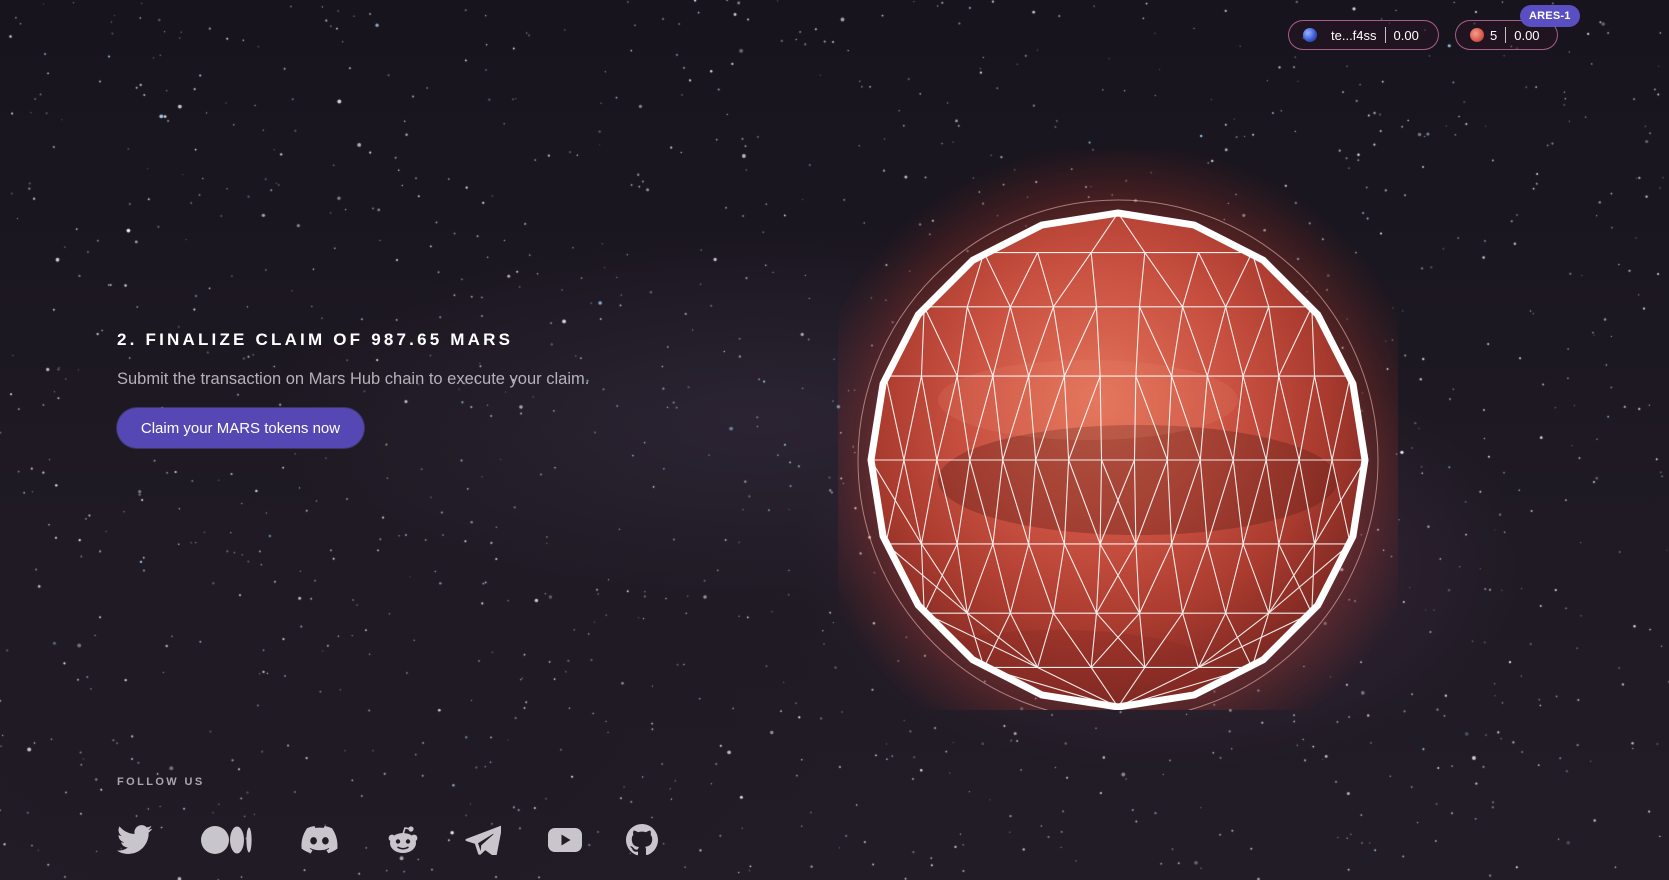 The width and height of the screenshot is (1669, 880). Describe the element at coordinates (403, 840) in the screenshot. I see `reddit-icon` at that location.